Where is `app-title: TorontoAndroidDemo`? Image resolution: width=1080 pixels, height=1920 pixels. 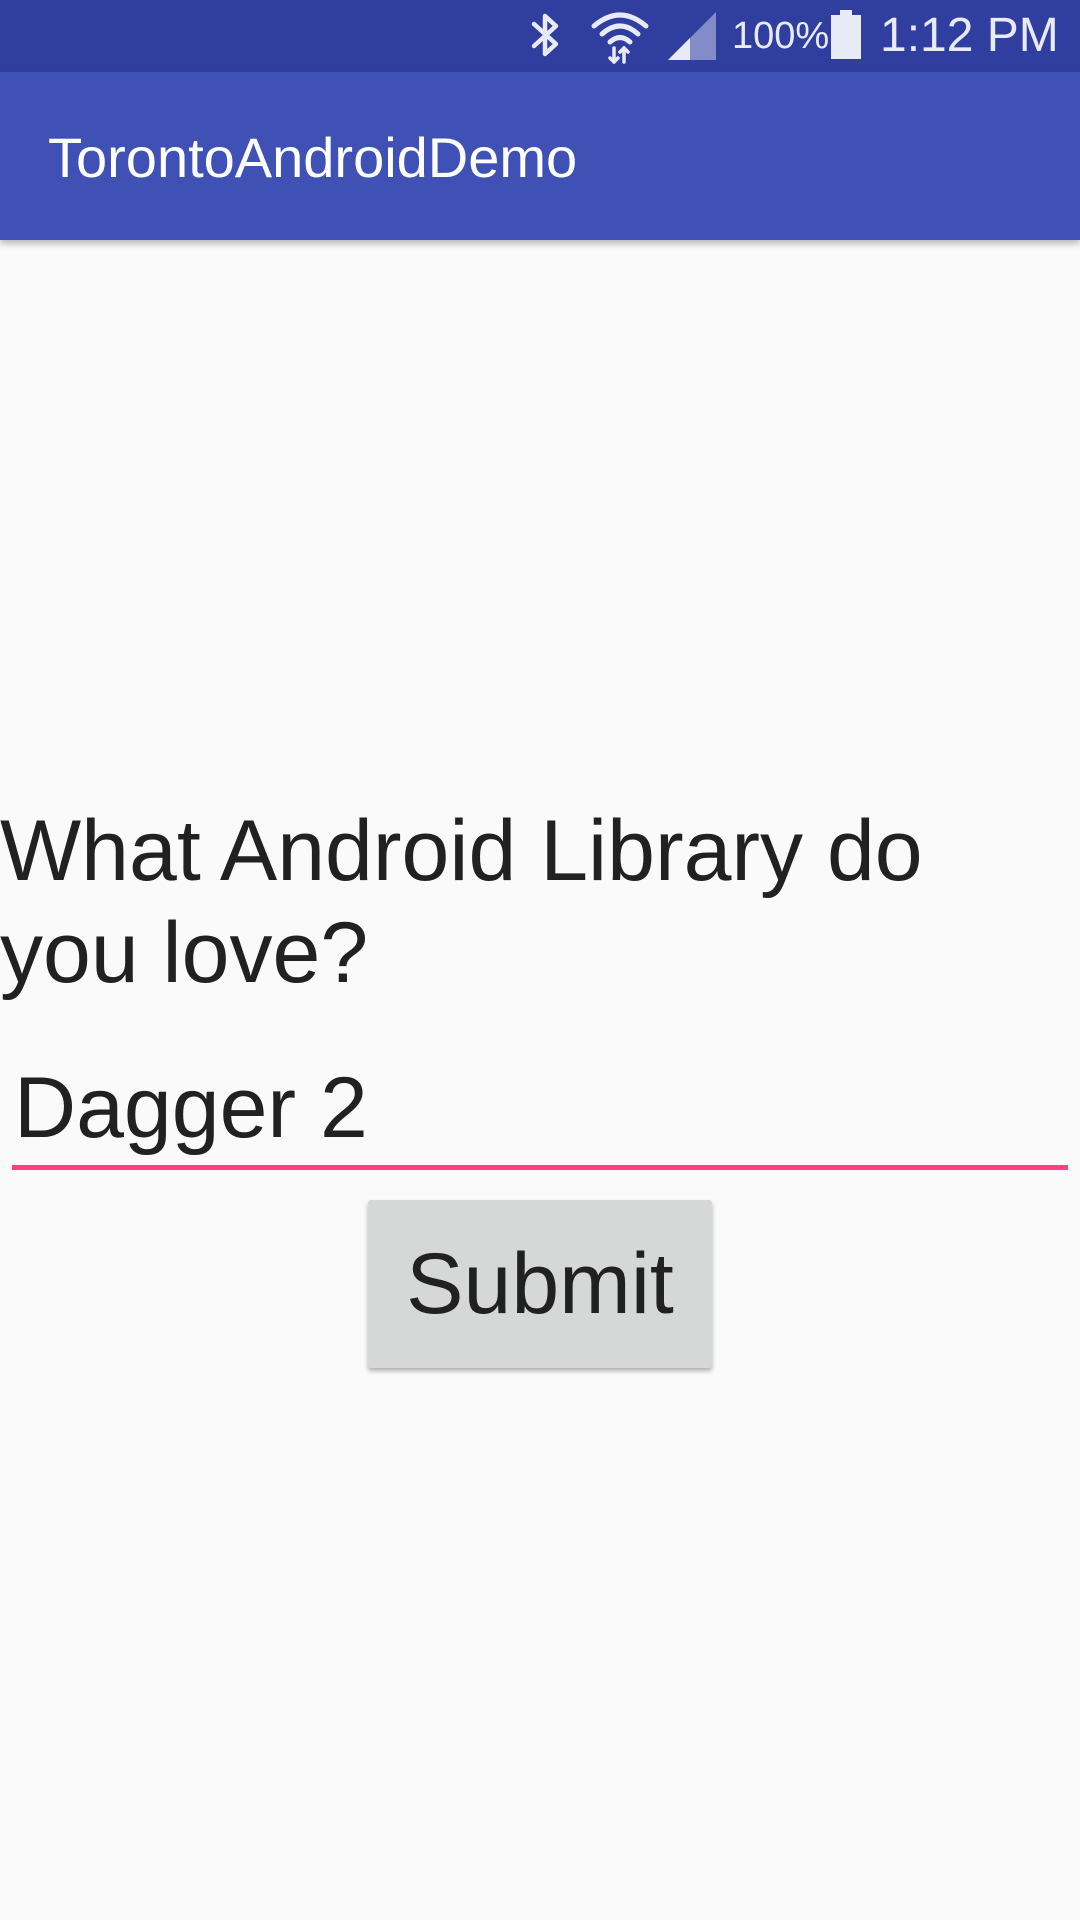 app-title: TorontoAndroidDemo is located at coordinates (313, 157).